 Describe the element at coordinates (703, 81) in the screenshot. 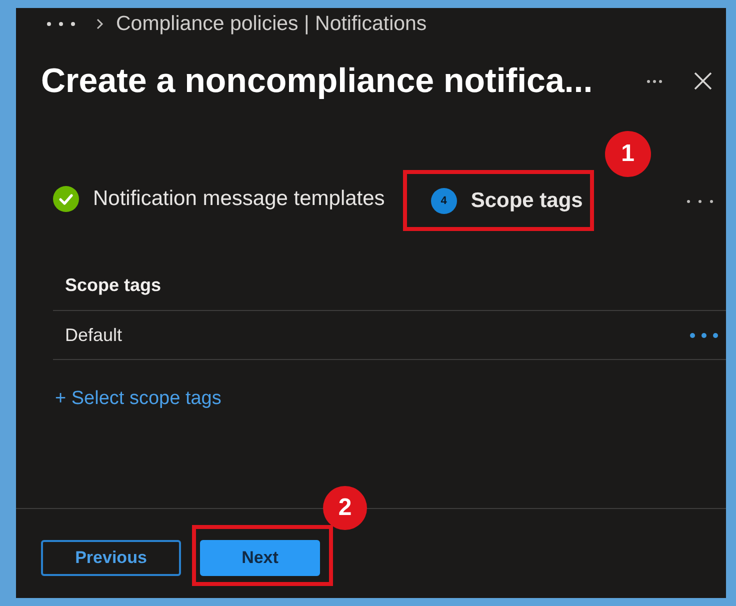

I see `close-icon` at that location.